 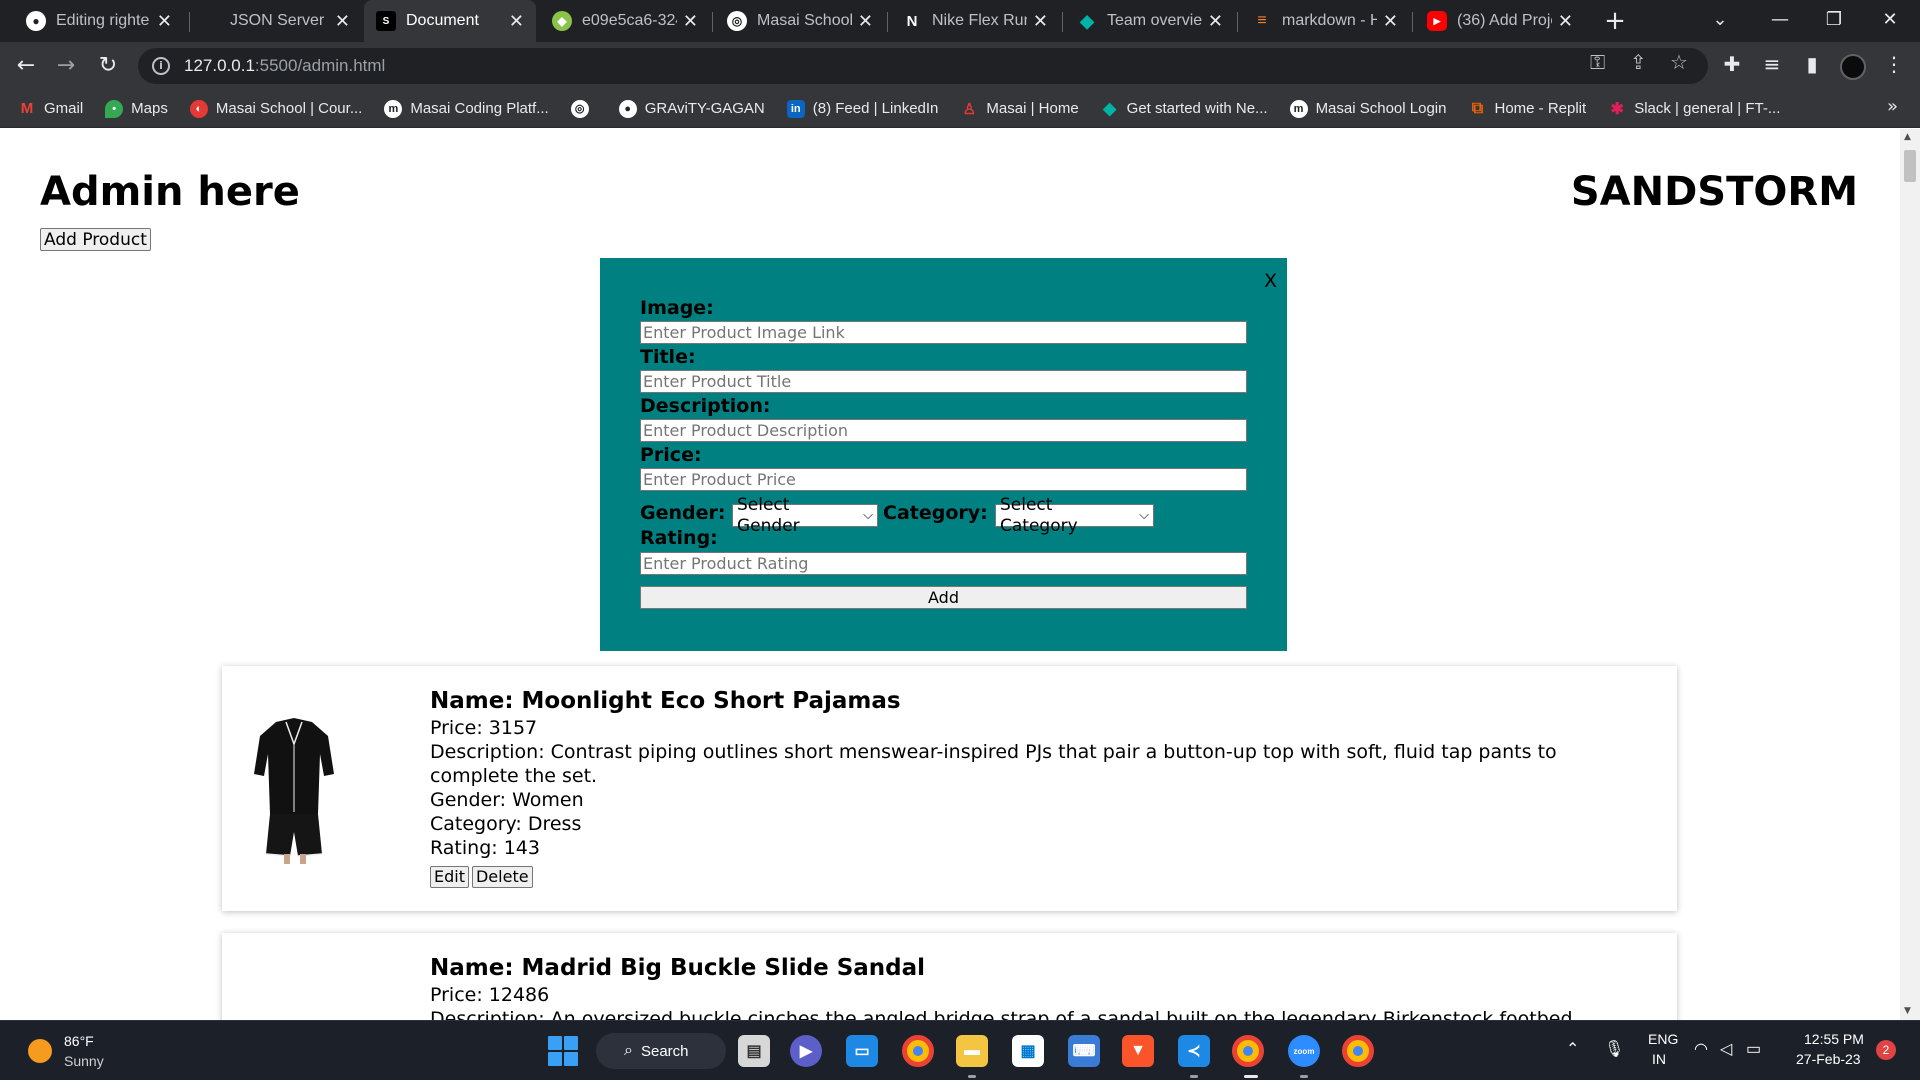 I want to click on microphone-icon: 🎙, so click(x=1614, y=1049).